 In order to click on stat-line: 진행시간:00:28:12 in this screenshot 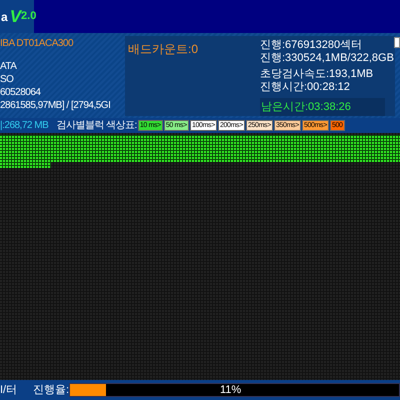, I will do `click(305, 87)`.